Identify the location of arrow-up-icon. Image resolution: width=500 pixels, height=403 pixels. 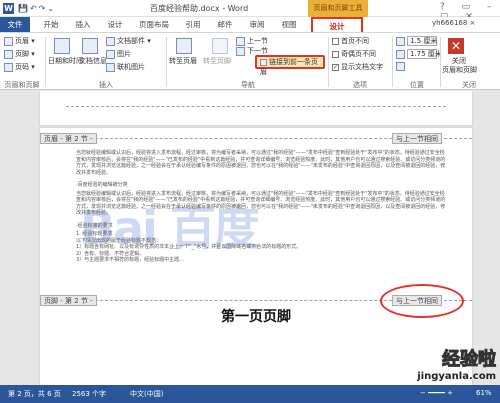
(240, 41).